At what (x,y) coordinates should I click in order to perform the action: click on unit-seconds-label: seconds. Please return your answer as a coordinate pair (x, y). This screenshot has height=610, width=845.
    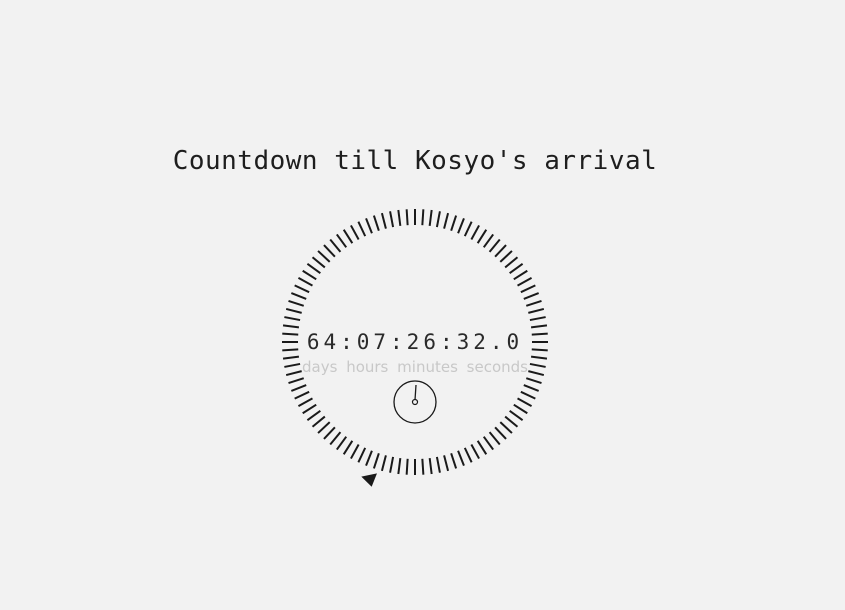
    Looking at the image, I should click on (497, 367).